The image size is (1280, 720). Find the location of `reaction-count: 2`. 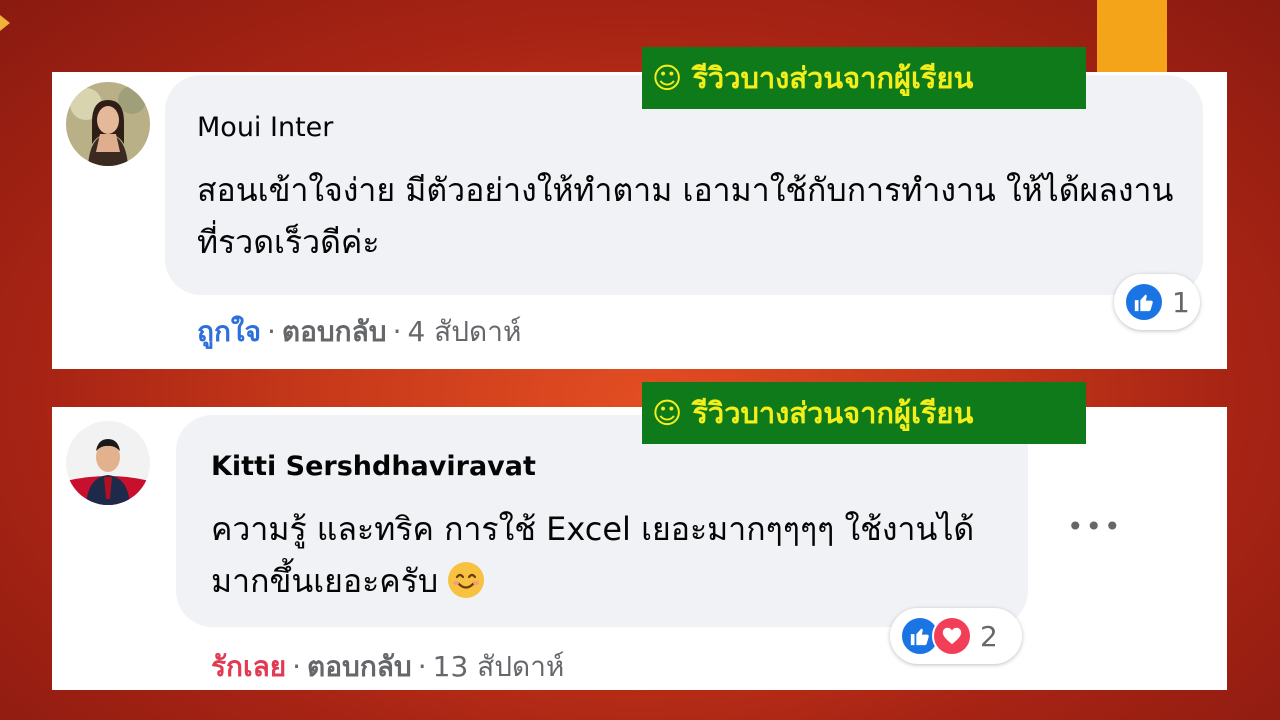

reaction-count: 2 is located at coordinates (989, 636).